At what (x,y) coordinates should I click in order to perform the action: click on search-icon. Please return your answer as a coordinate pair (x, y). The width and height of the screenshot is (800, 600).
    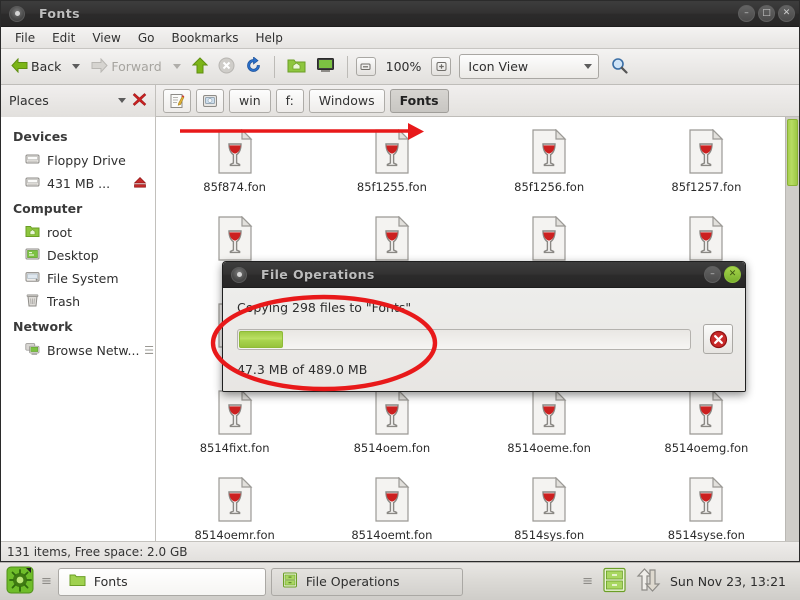
    Looking at the image, I should click on (619, 67).